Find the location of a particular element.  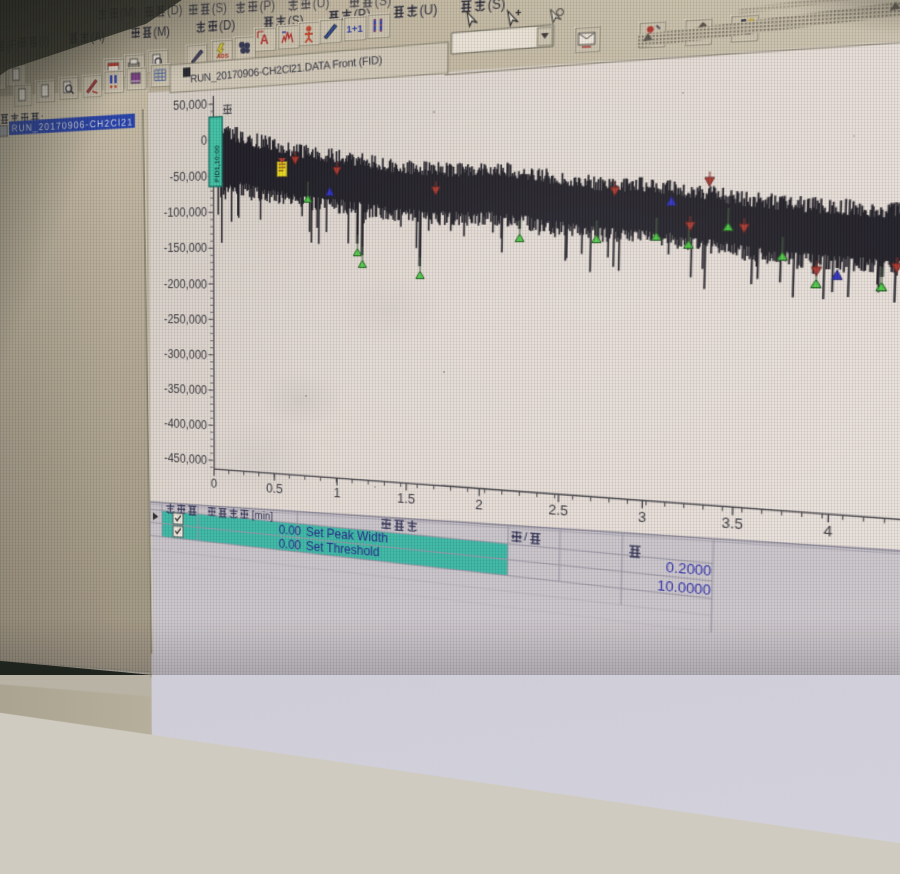

svg-text: (M) is located at coordinates (161, 32).